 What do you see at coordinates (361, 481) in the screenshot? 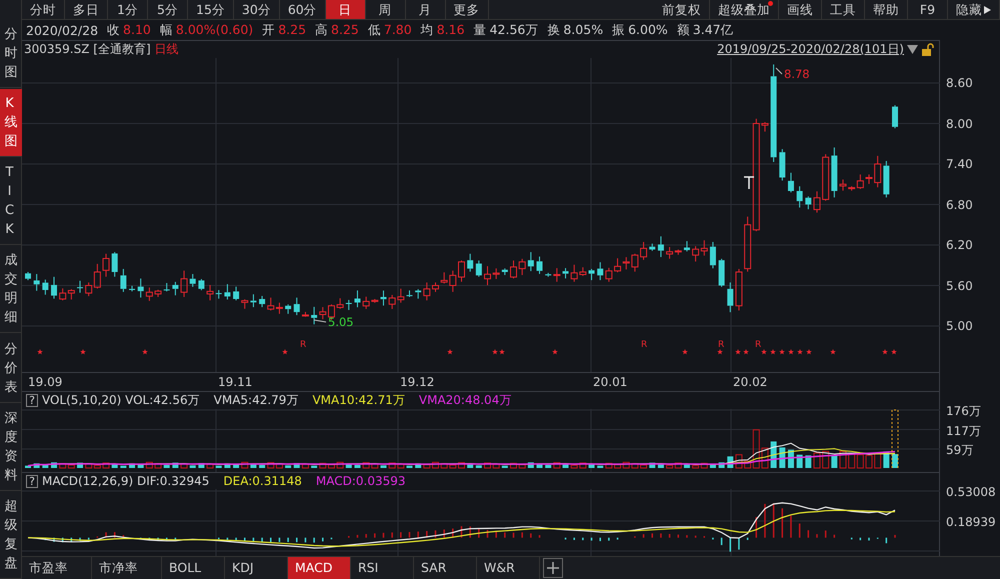
I see `indicator-legend: MACD:0.03593` at bounding box center [361, 481].